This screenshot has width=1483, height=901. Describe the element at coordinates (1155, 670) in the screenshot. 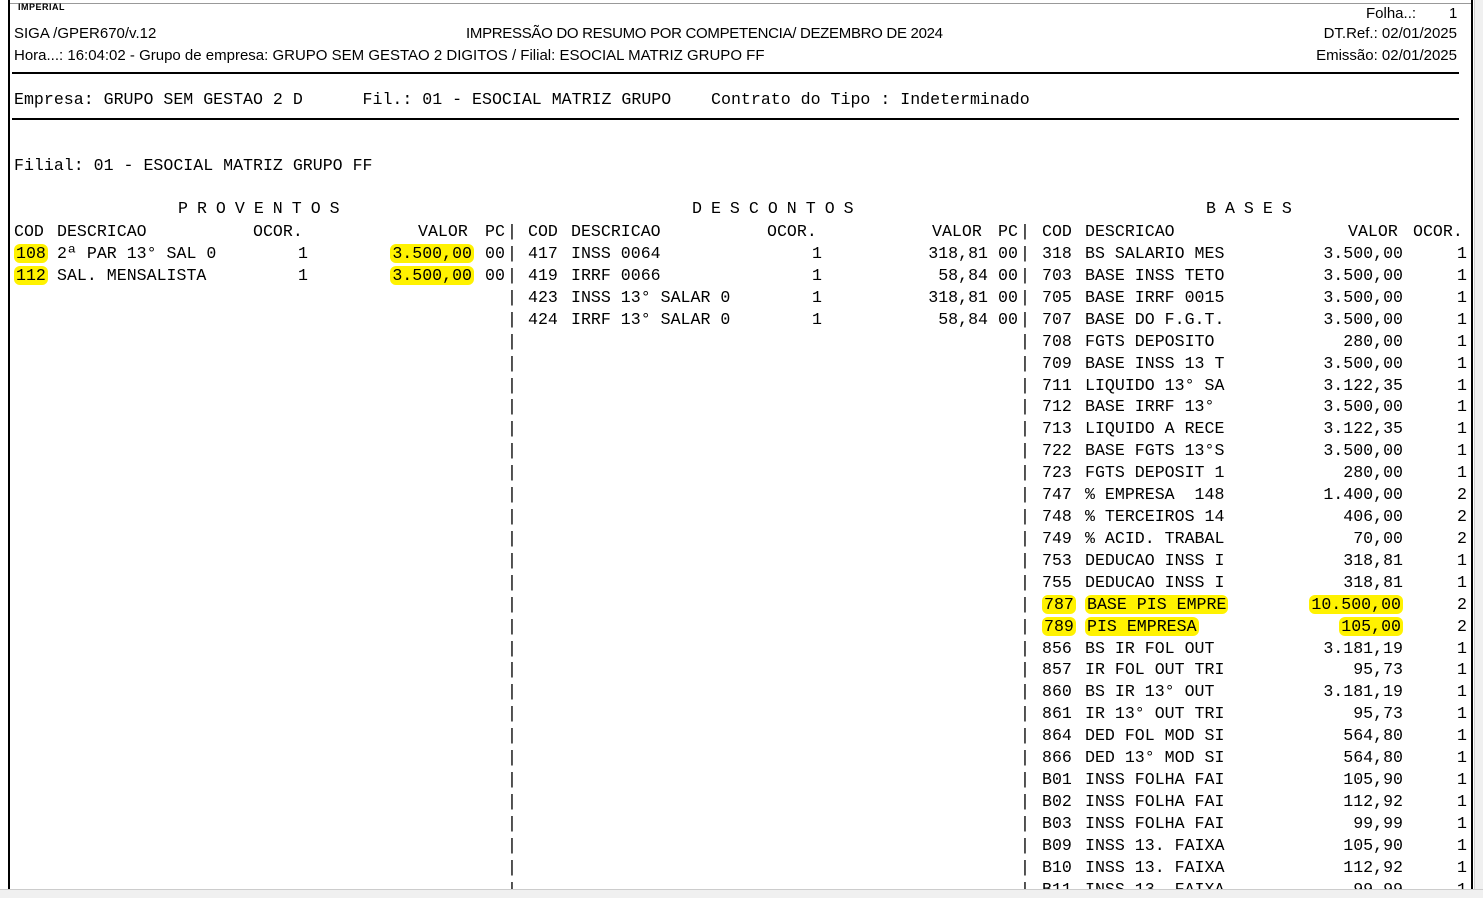

I see `base-desc: IR FOL OUT TRI` at that location.